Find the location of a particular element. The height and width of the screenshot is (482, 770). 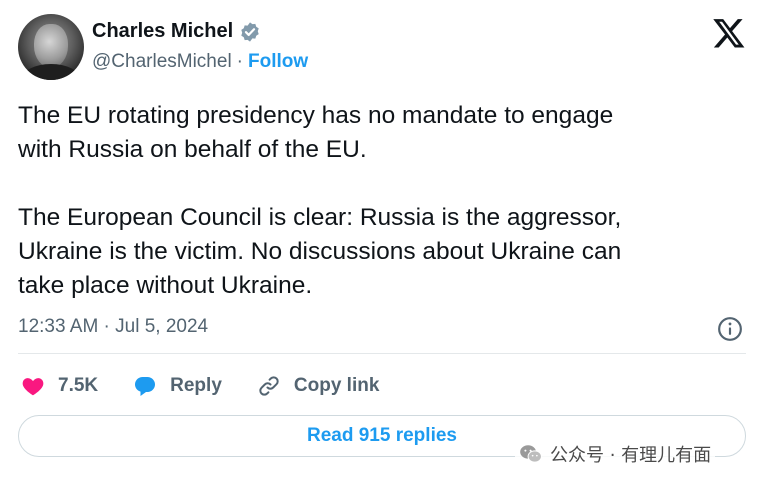

divider is located at coordinates (382, 353).